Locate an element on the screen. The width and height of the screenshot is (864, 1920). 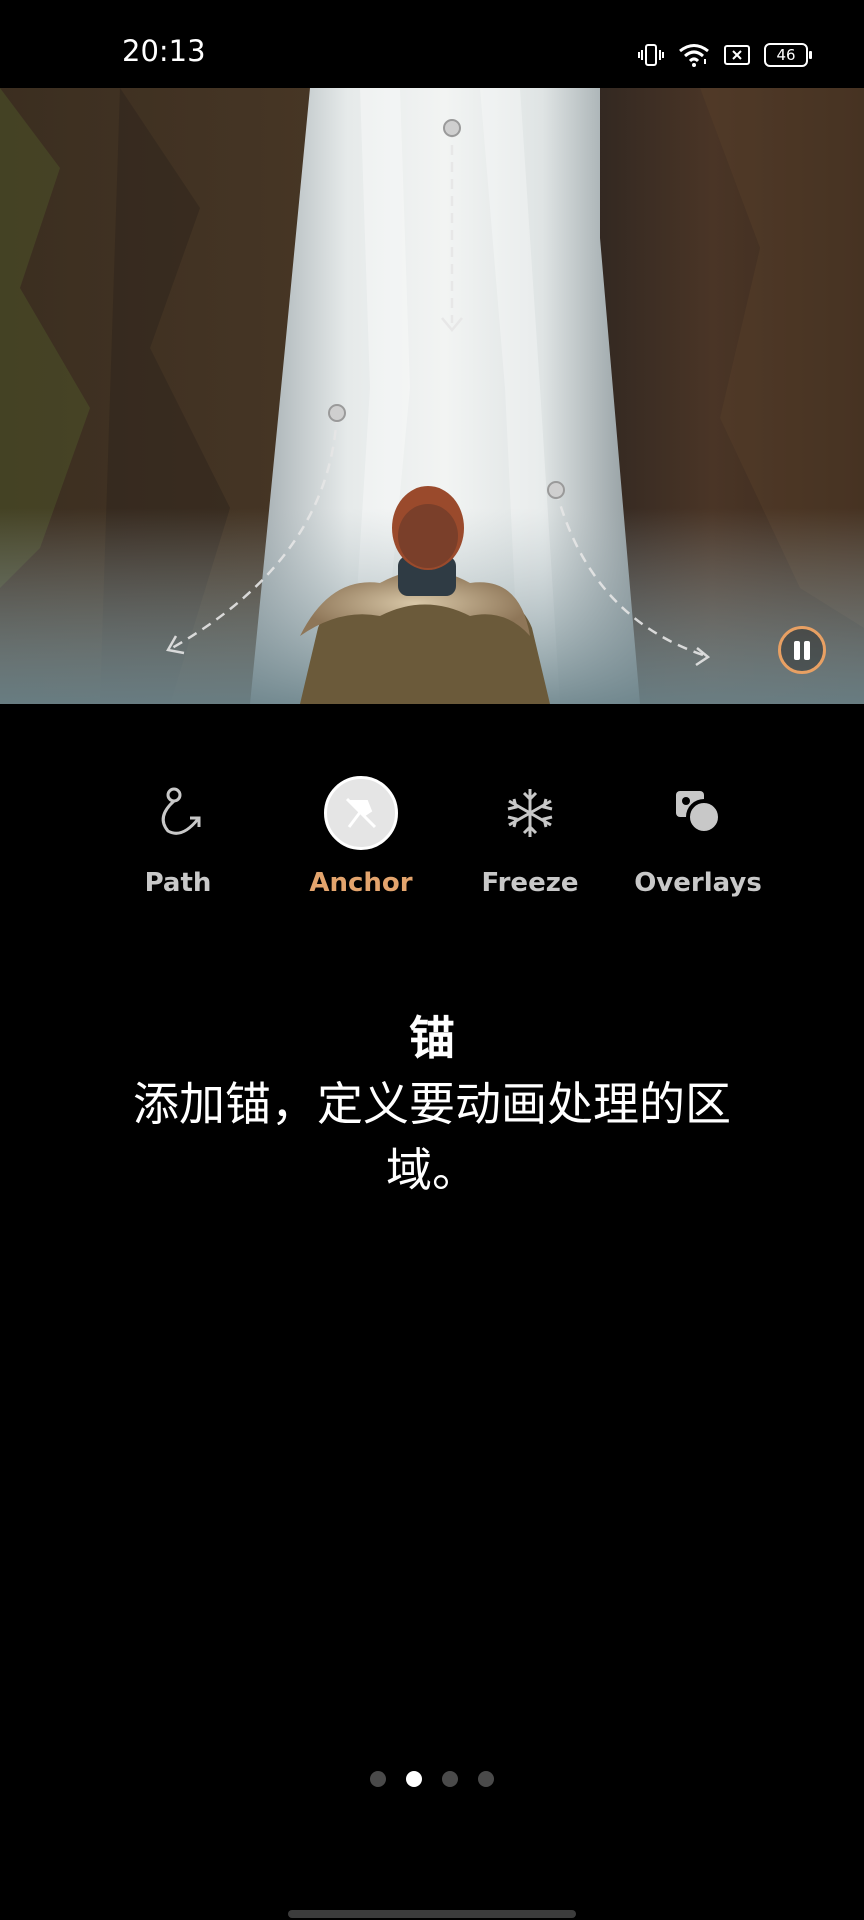
path-curve-arrow-icon is located at coordinates (178, 813).